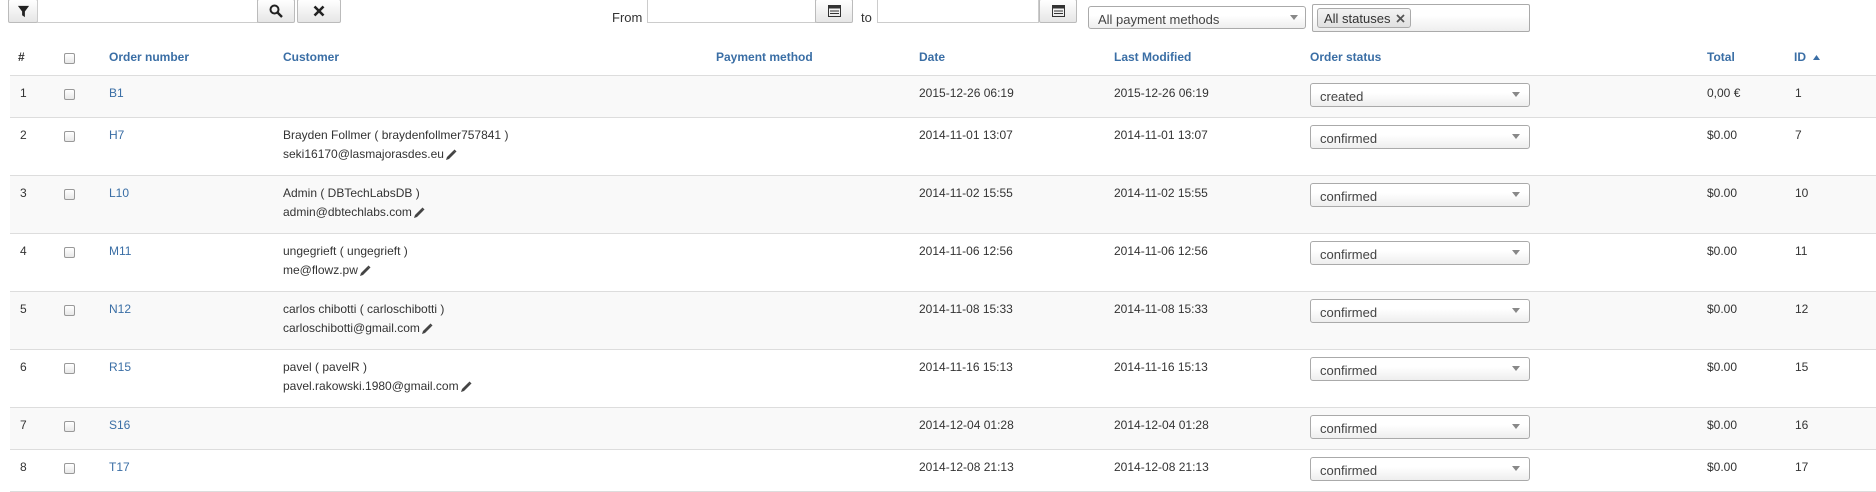  Describe the element at coordinates (351, 328) in the screenshot. I see `customer-email-text: carloschibotti@gmail.com` at that location.